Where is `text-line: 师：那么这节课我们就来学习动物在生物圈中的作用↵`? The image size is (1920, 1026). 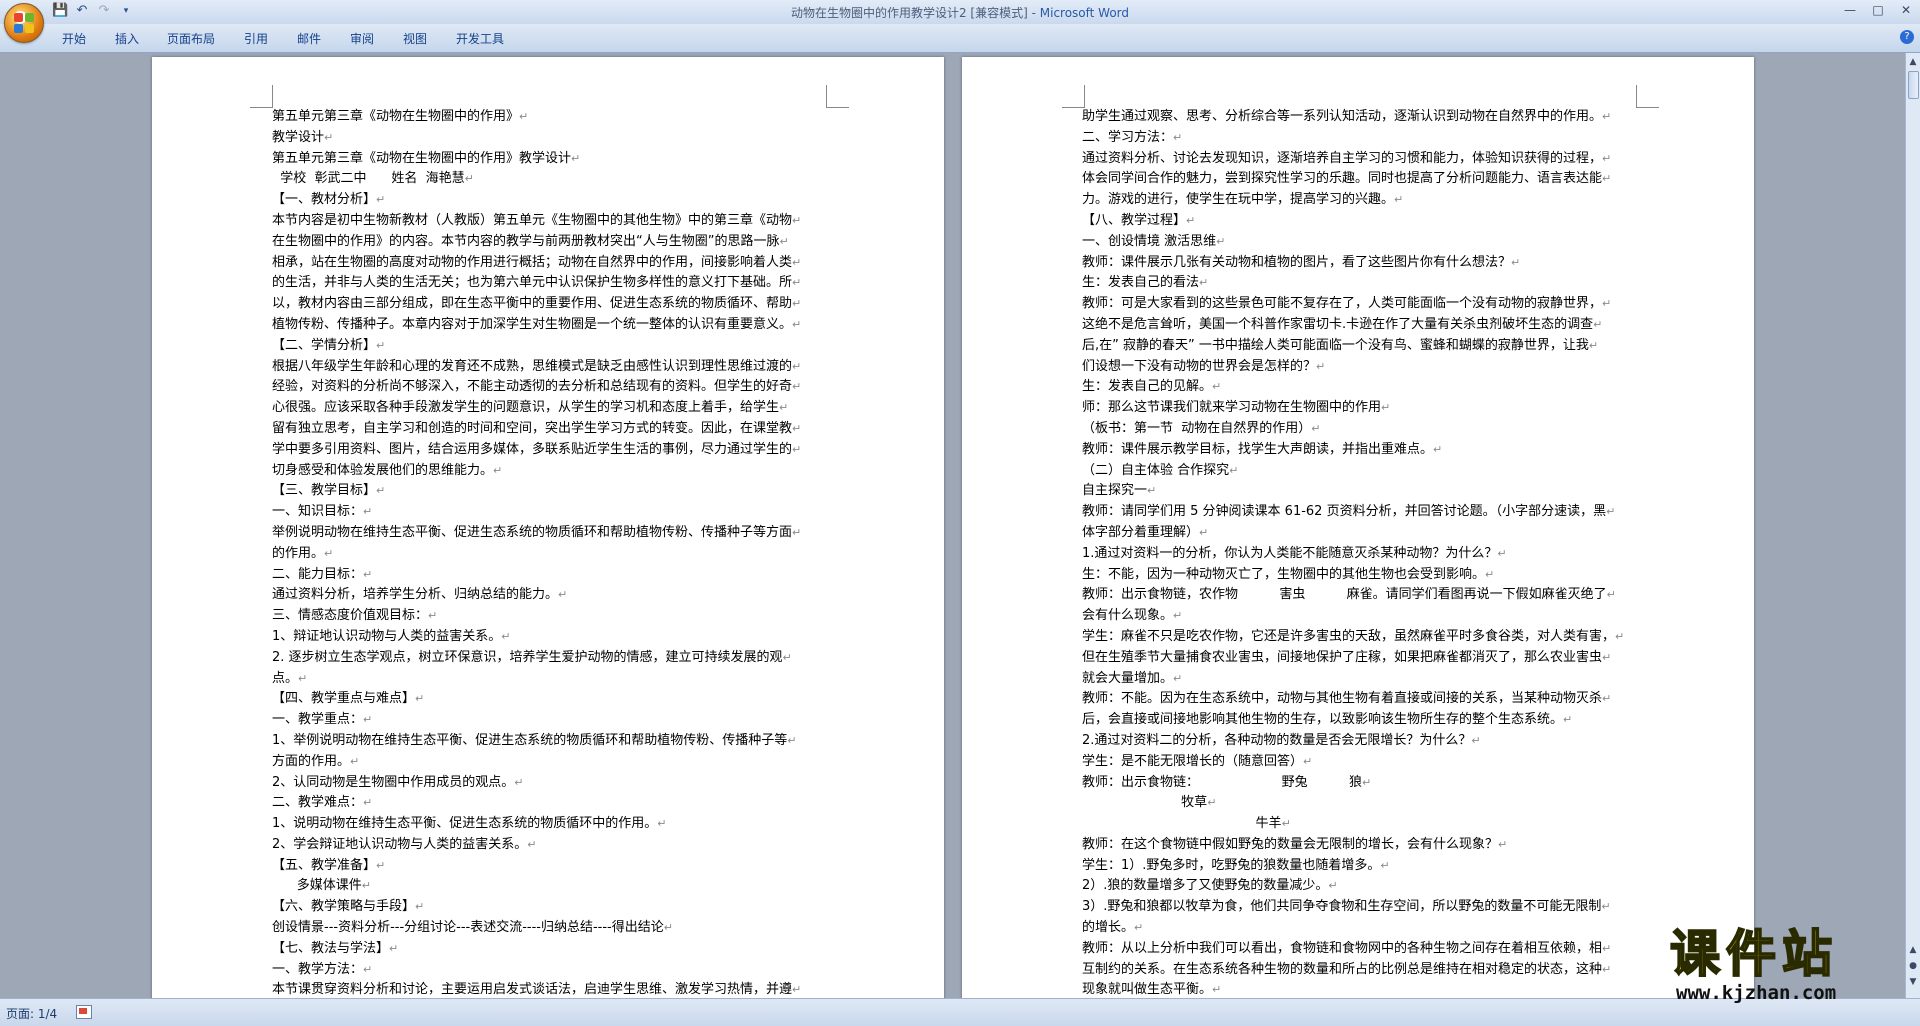
text-line: 师：那么这节课我们就来学习动物在生物圈中的作用↵ is located at coordinates (1236, 408).